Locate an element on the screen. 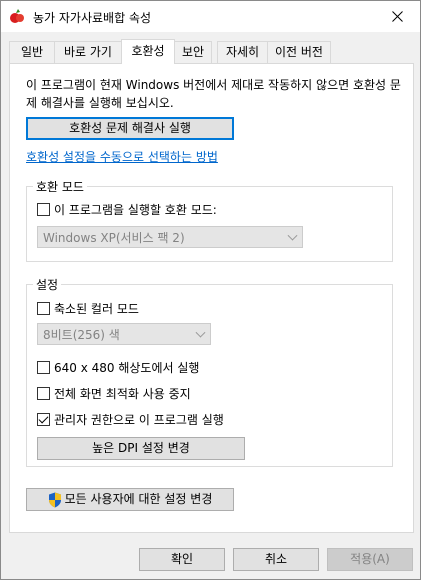 The height and width of the screenshot is (580, 421). shield-icon is located at coordinates (54, 499).